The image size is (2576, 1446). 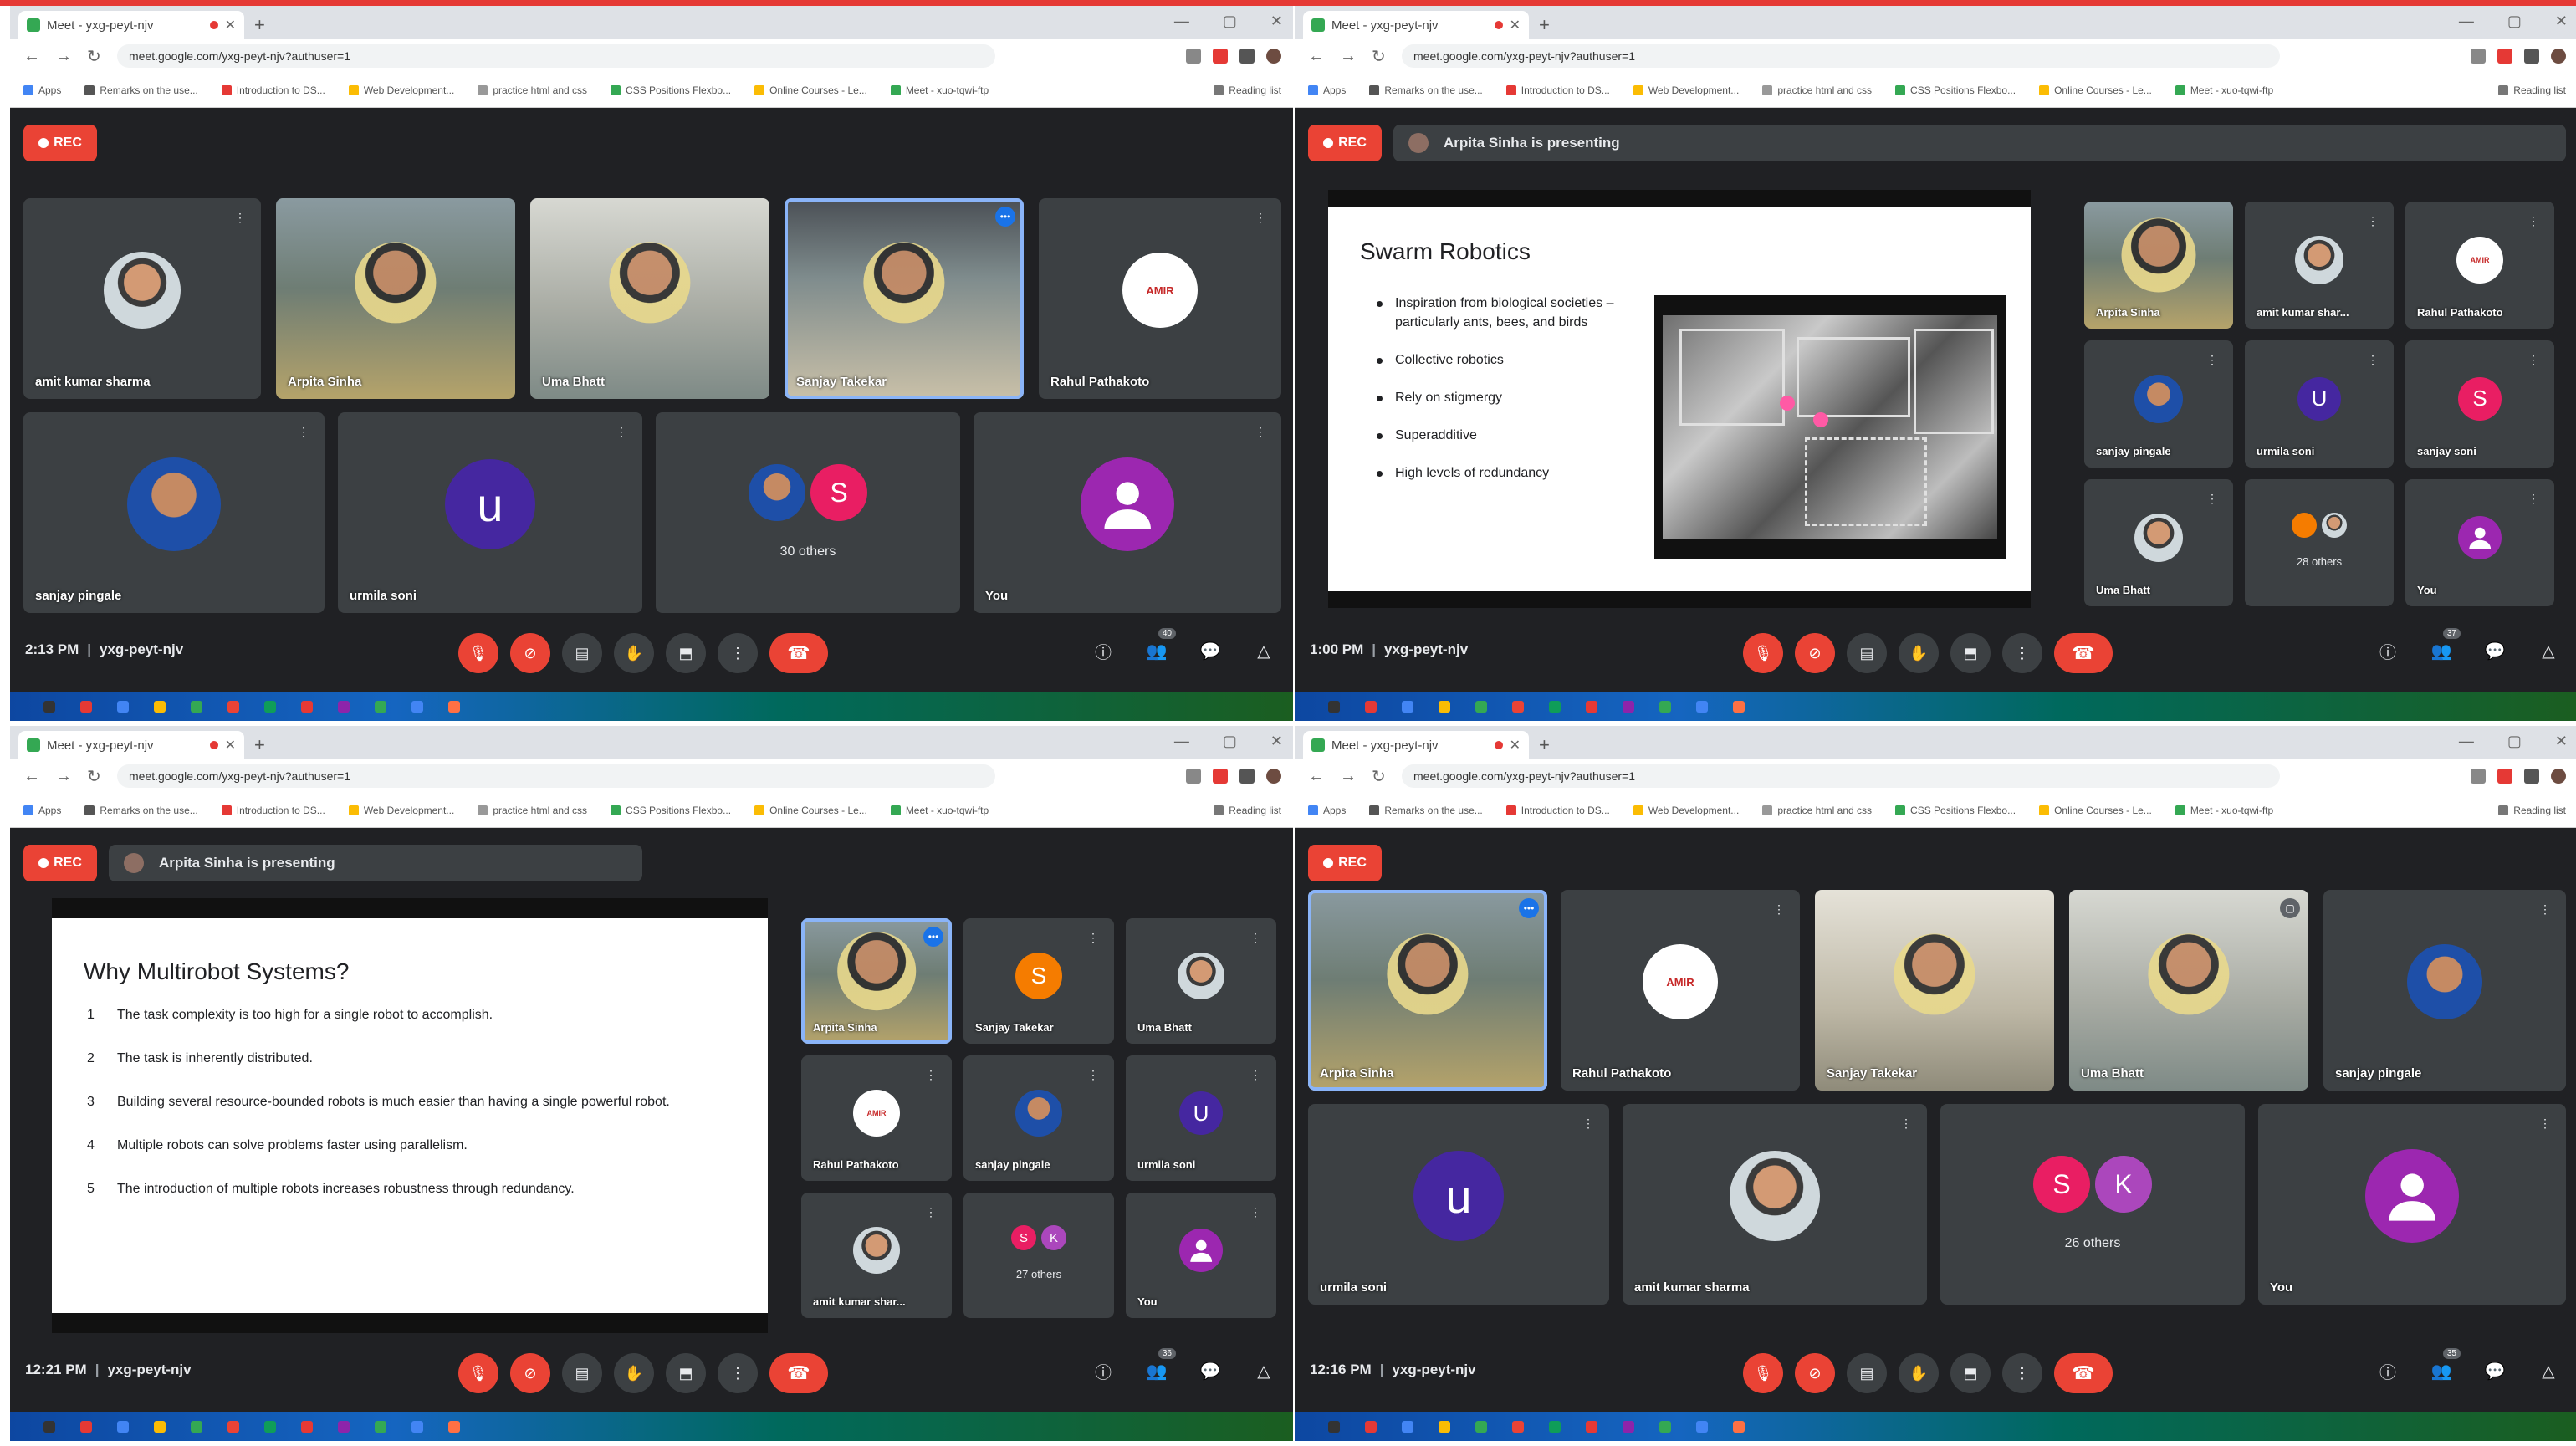 What do you see at coordinates (1201, 1118) in the screenshot?
I see `participant-tile: U ⋮ urmila soni` at bounding box center [1201, 1118].